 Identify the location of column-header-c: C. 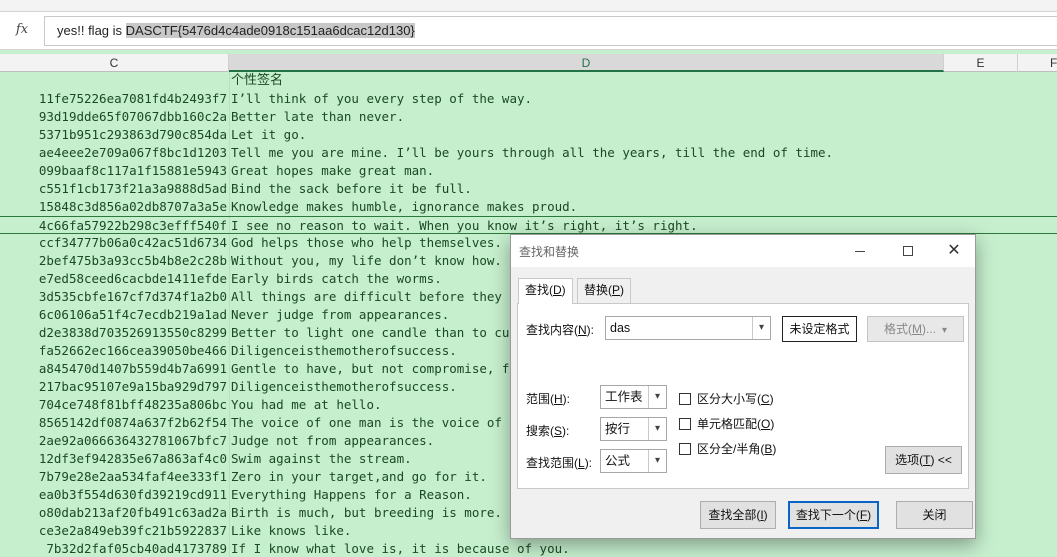
(114, 63).